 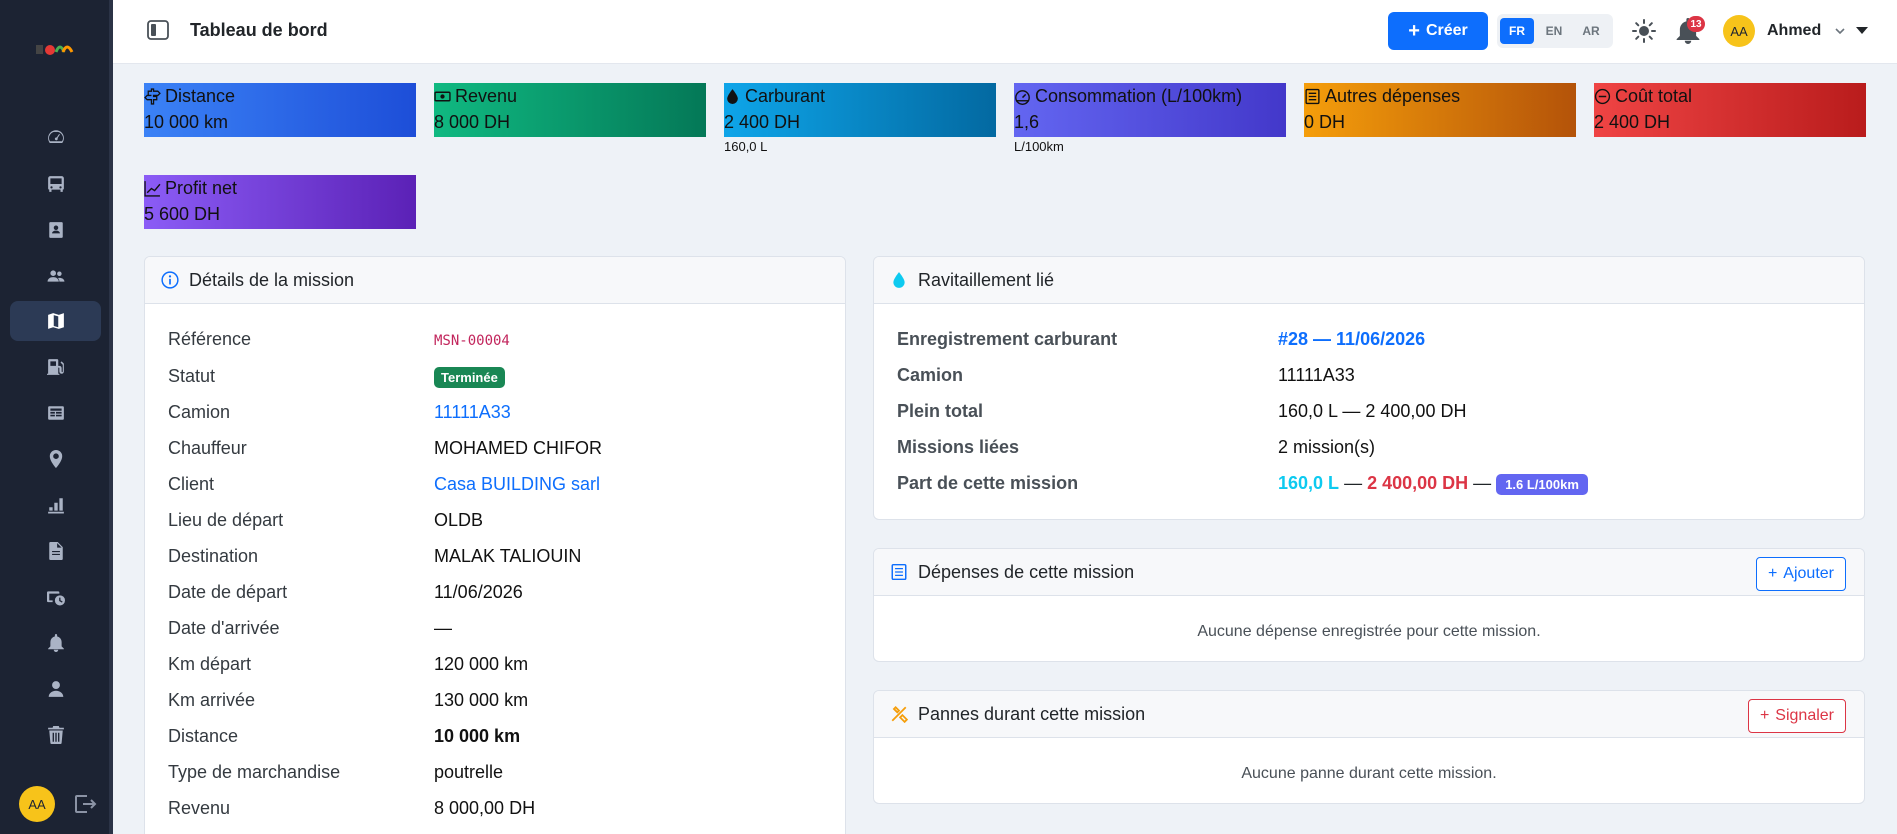 What do you see at coordinates (1739, 31) in the screenshot?
I see `user-avatar: AA` at bounding box center [1739, 31].